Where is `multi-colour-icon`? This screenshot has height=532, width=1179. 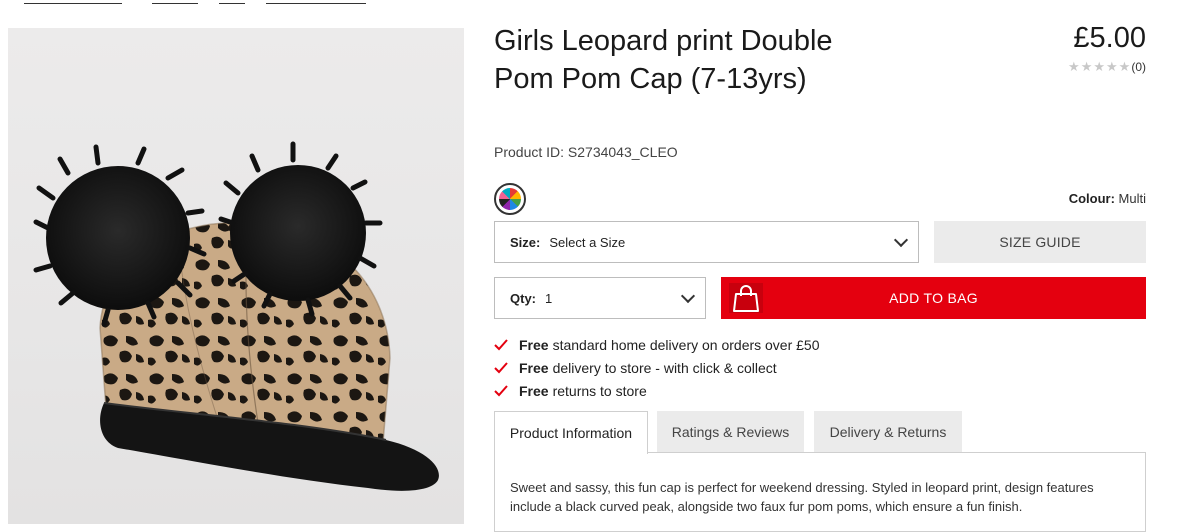
multi-colour-icon is located at coordinates (510, 199).